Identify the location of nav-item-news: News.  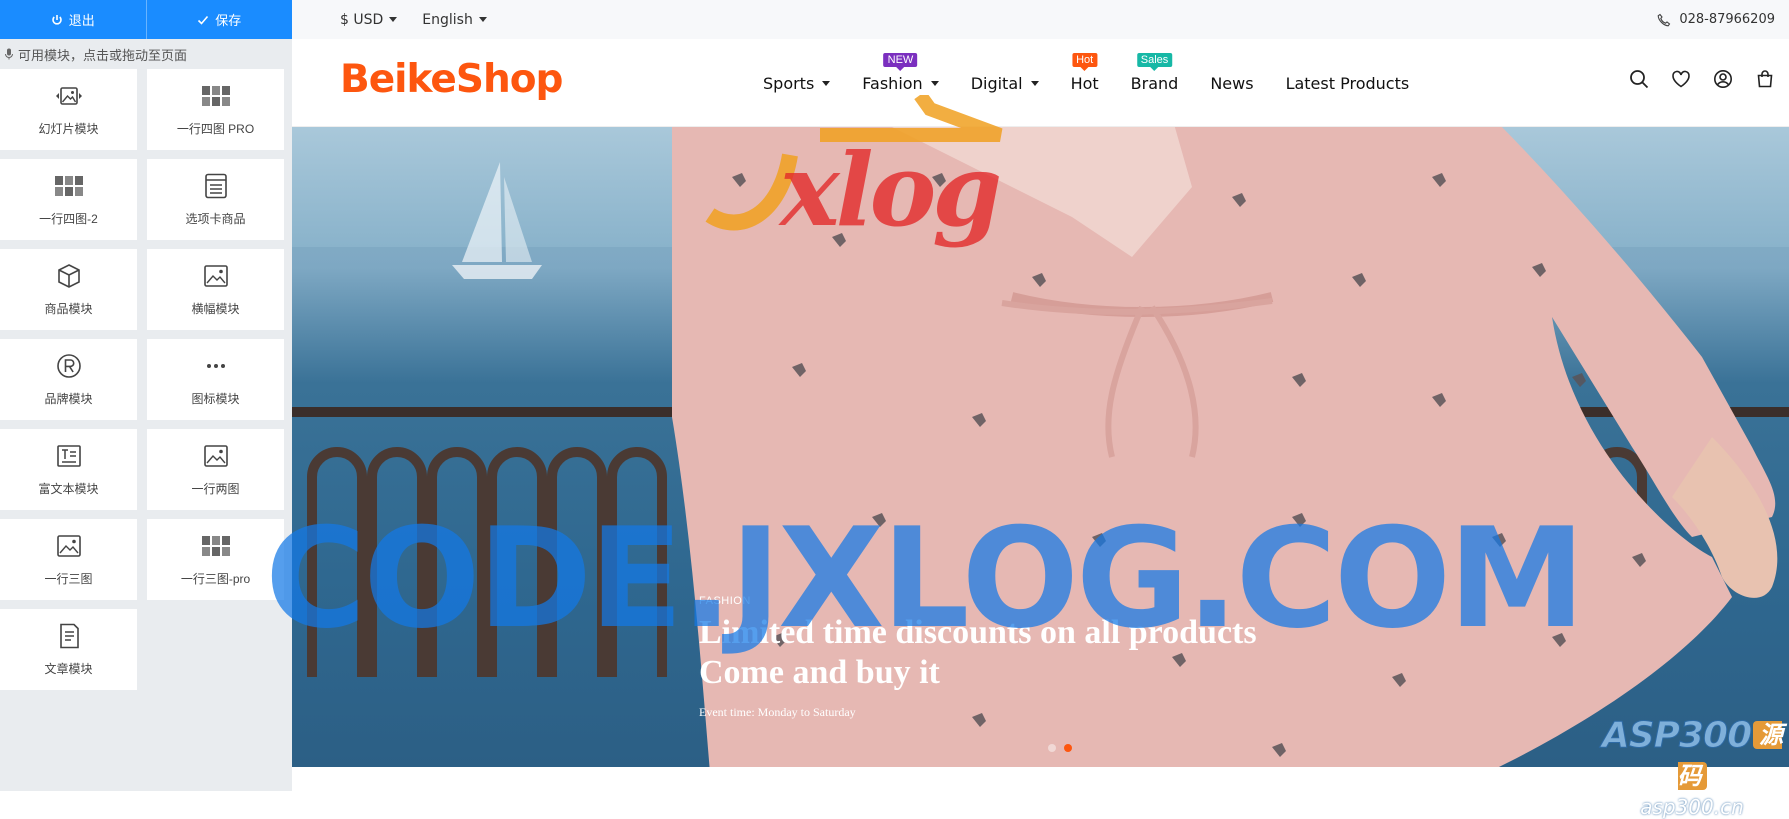
(1231, 83).